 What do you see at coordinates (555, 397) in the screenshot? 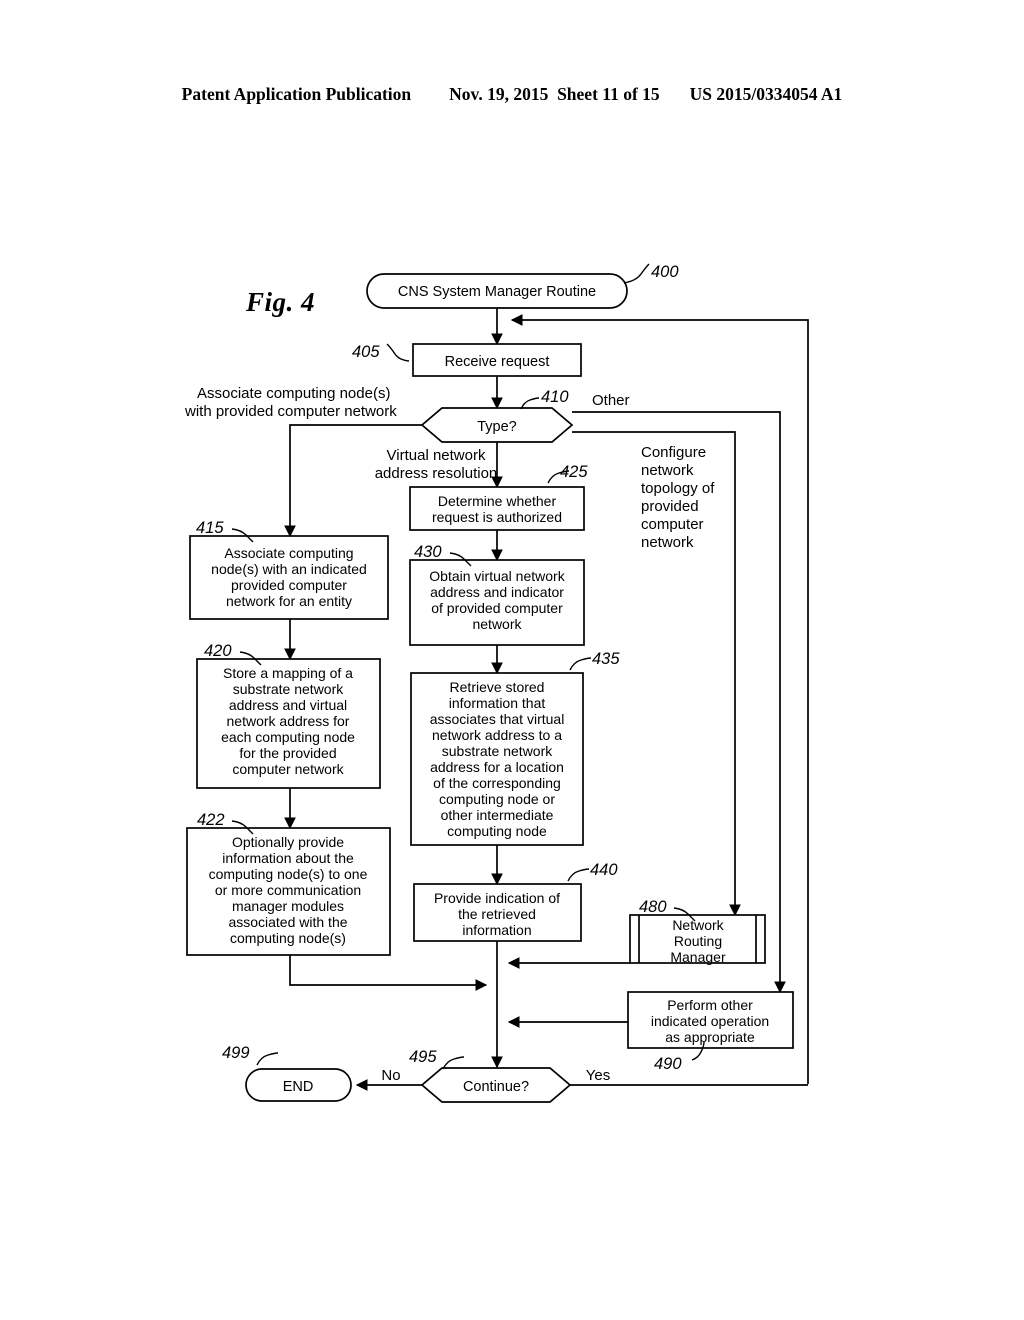
I see `ref-410: 410` at bounding box center [555, 397].